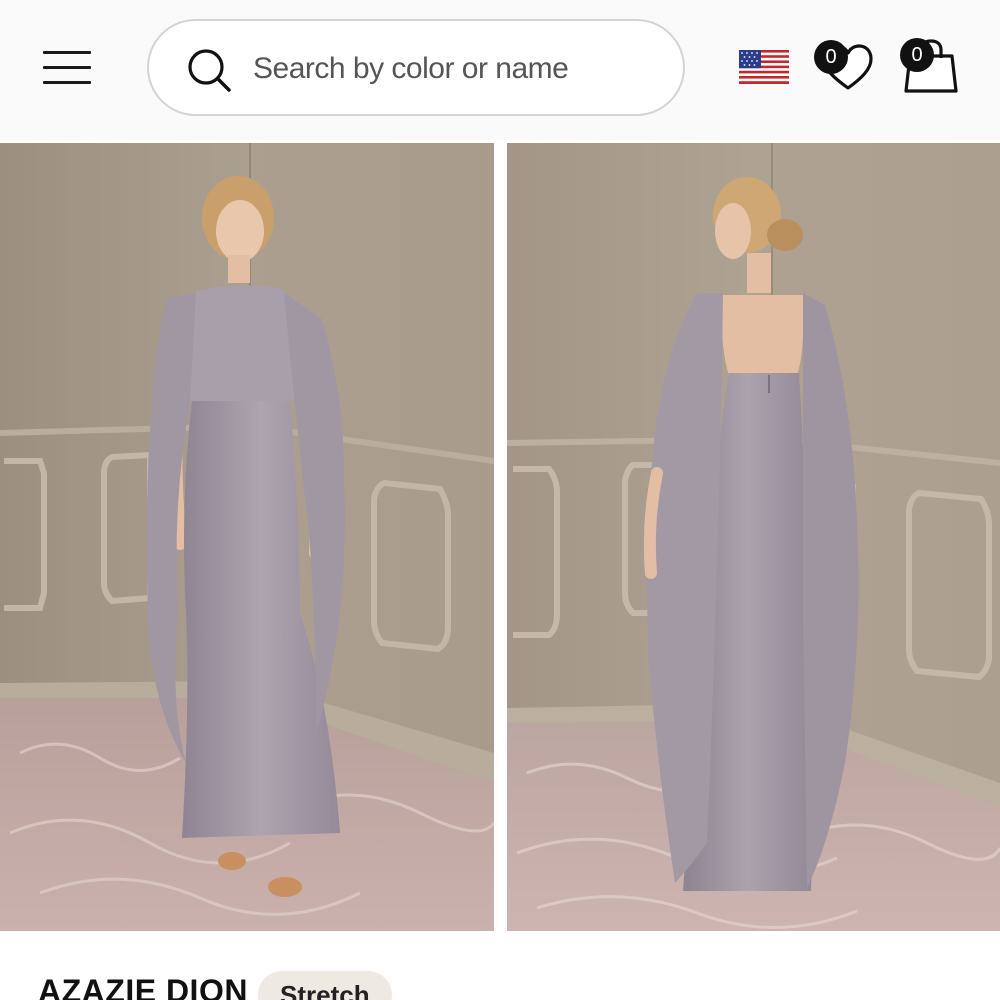 Image resolution: width=1000 pixels, height=1000 pixels. Describe the element at coordinates (917, 55) in the screenshot. I see `cart-count-badge: 0` at that location.